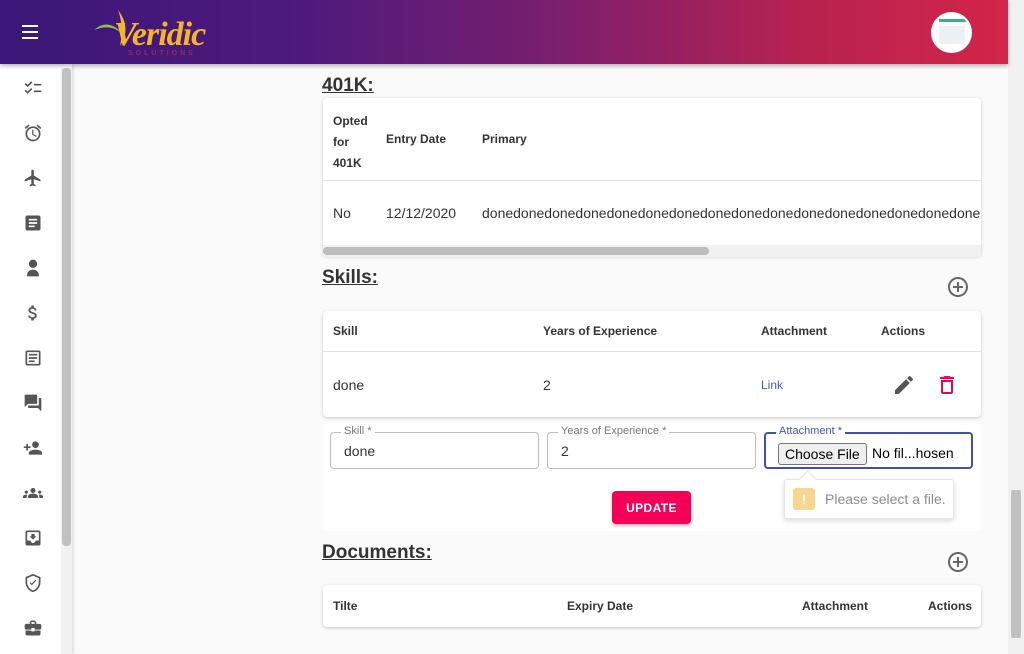 The height and width of the screenshot is (654, 1024). What do you see at coordinates (350, 277) in the screenshot?
I see `section-title-skills: Skills:` at bounding box center [350, 277].